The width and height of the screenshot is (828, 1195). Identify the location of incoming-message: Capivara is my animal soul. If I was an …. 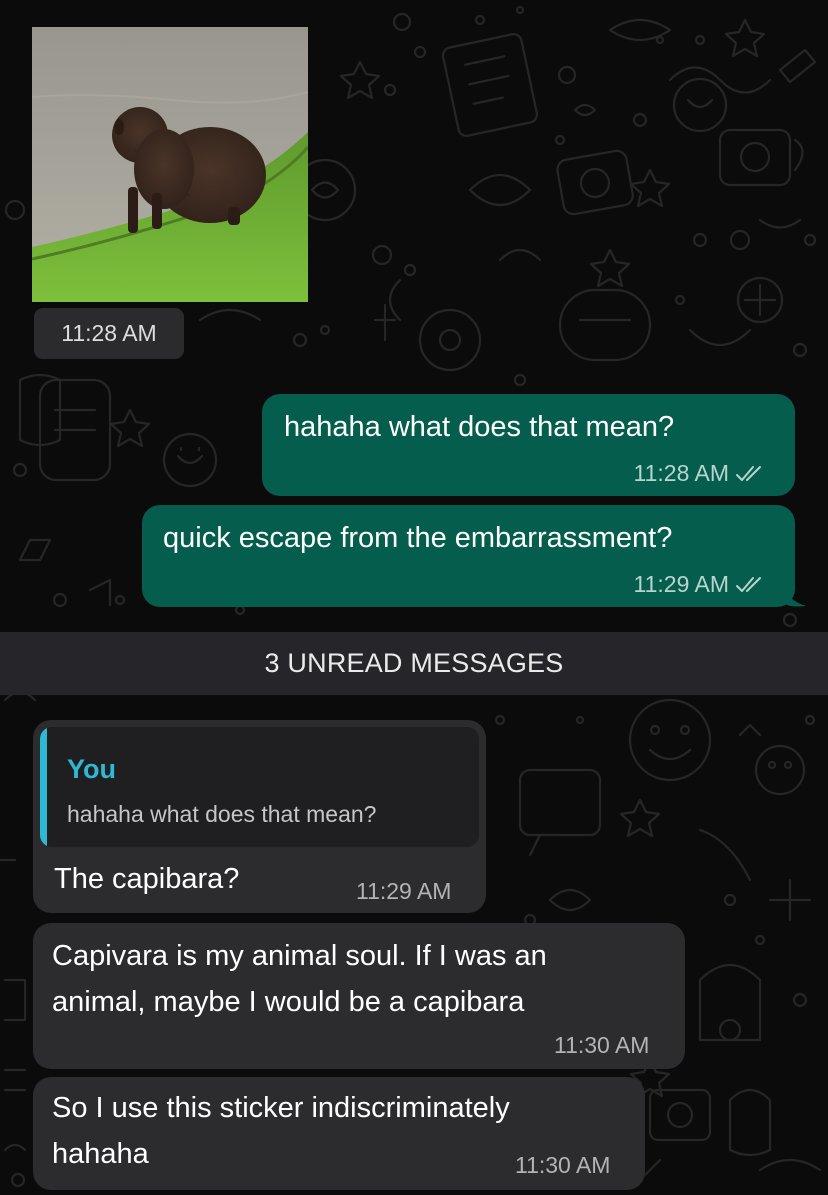
(359, 996).